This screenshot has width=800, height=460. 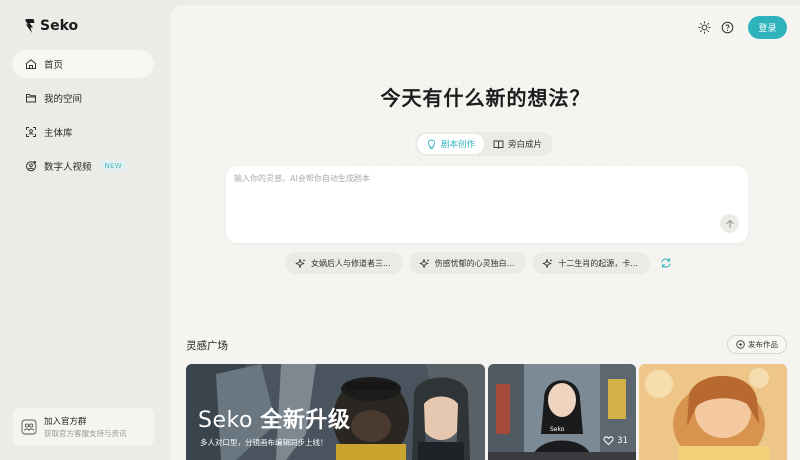 I want to click on join-text: 加入官方群 获取官方客服支持与资讯, so click(x=85, y=427).